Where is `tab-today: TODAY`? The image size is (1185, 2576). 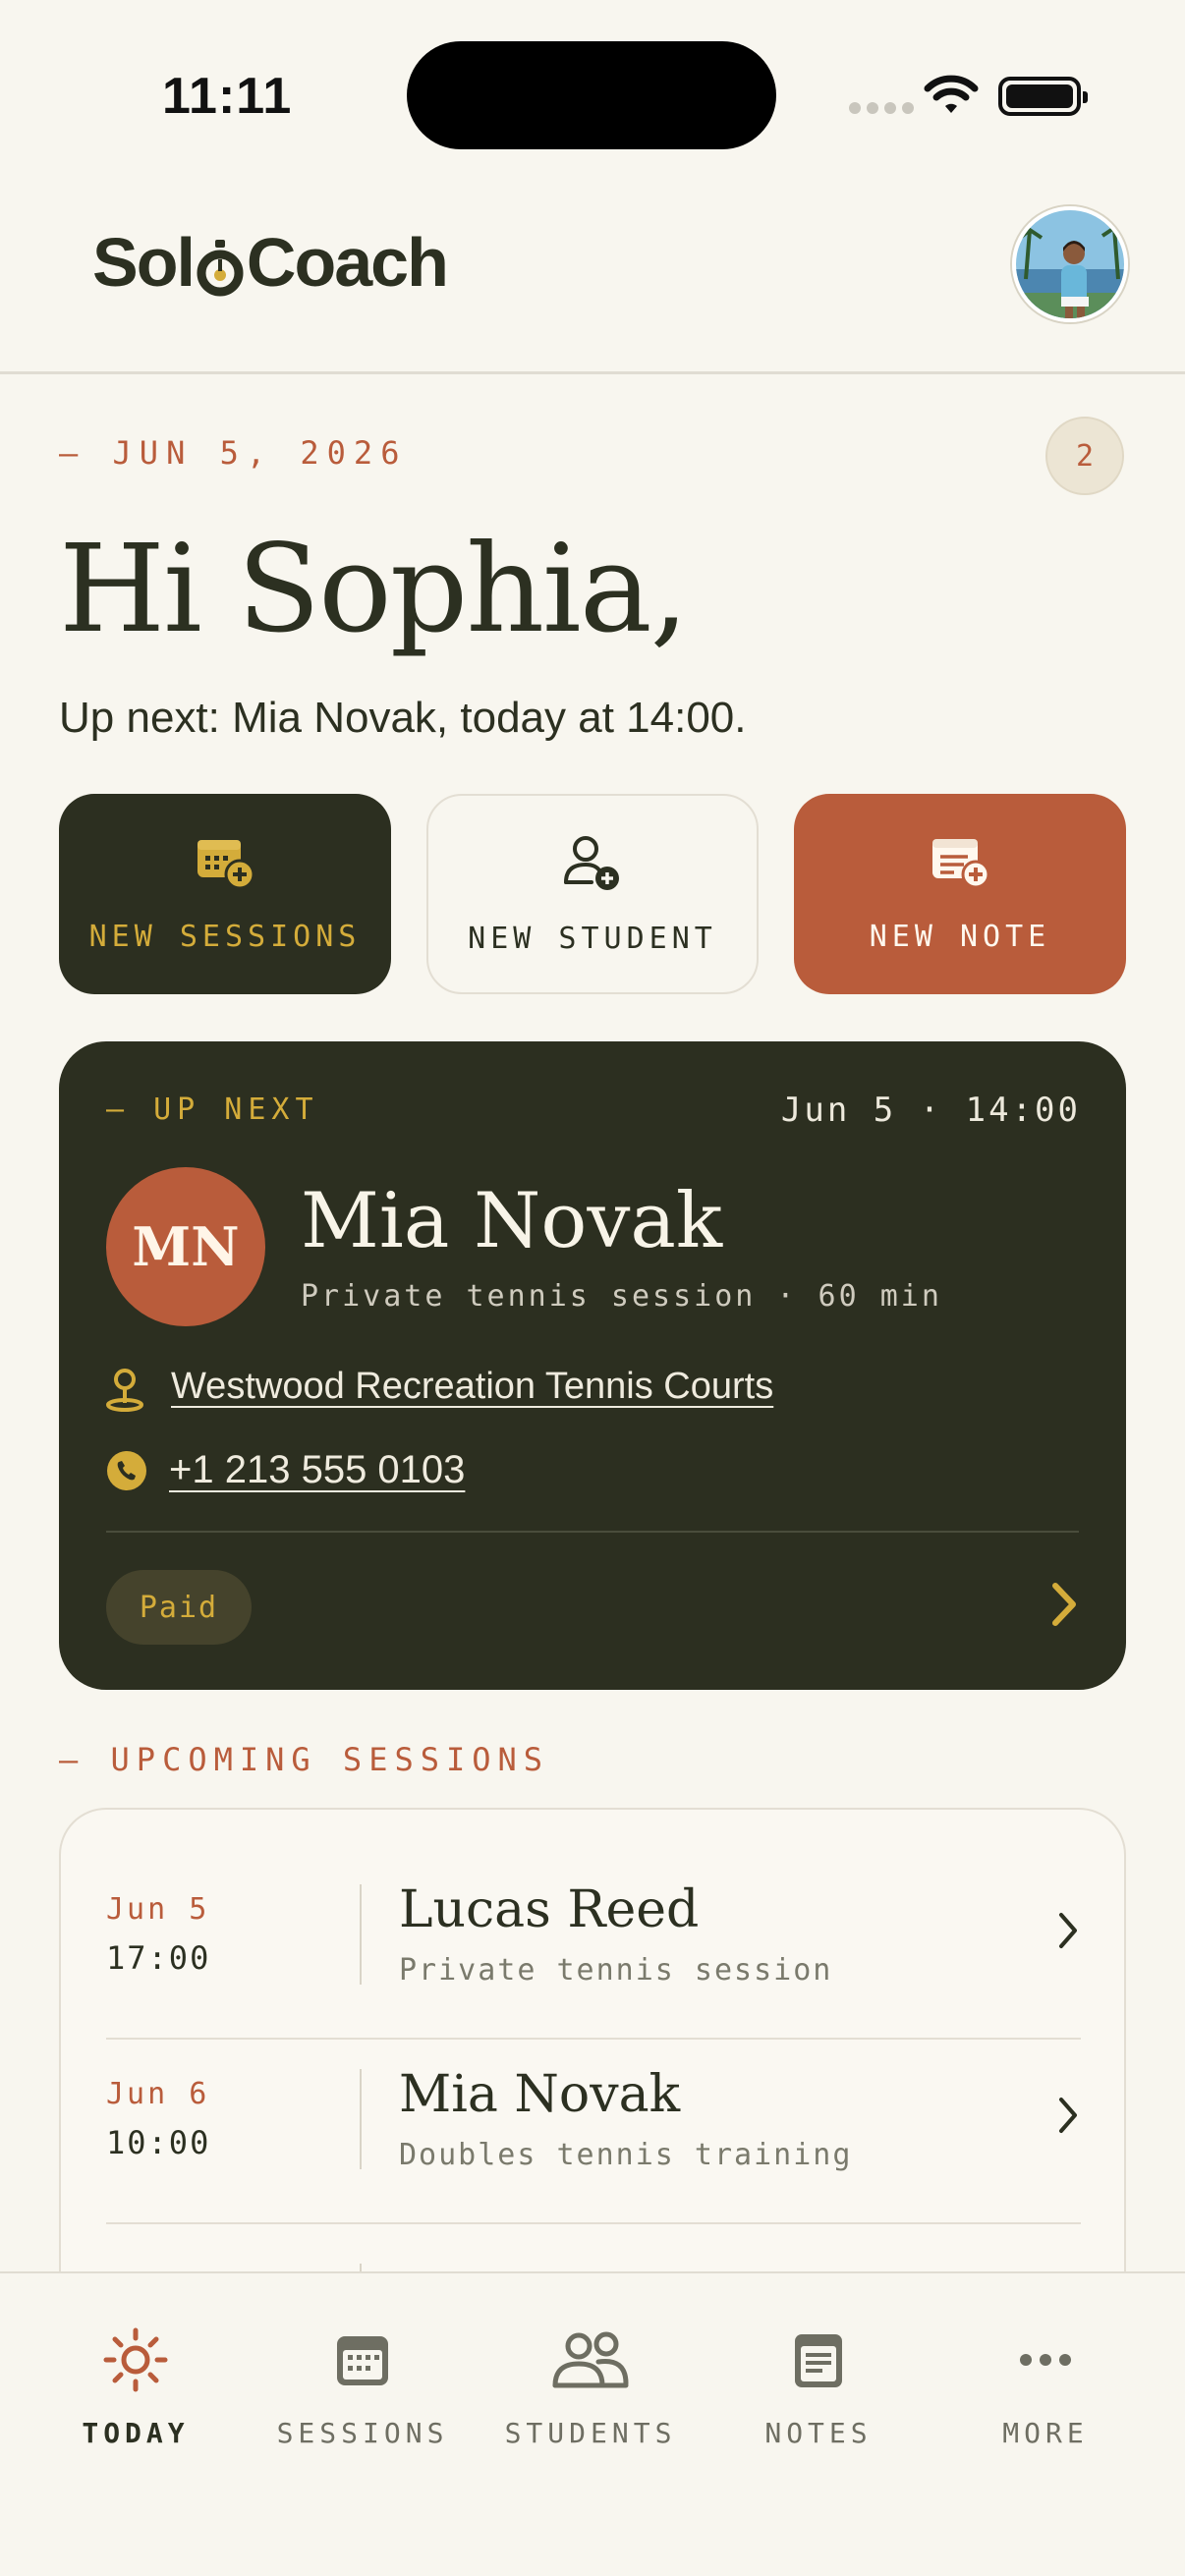 tab-today: TODAY is located at coordinates (136, 2386).